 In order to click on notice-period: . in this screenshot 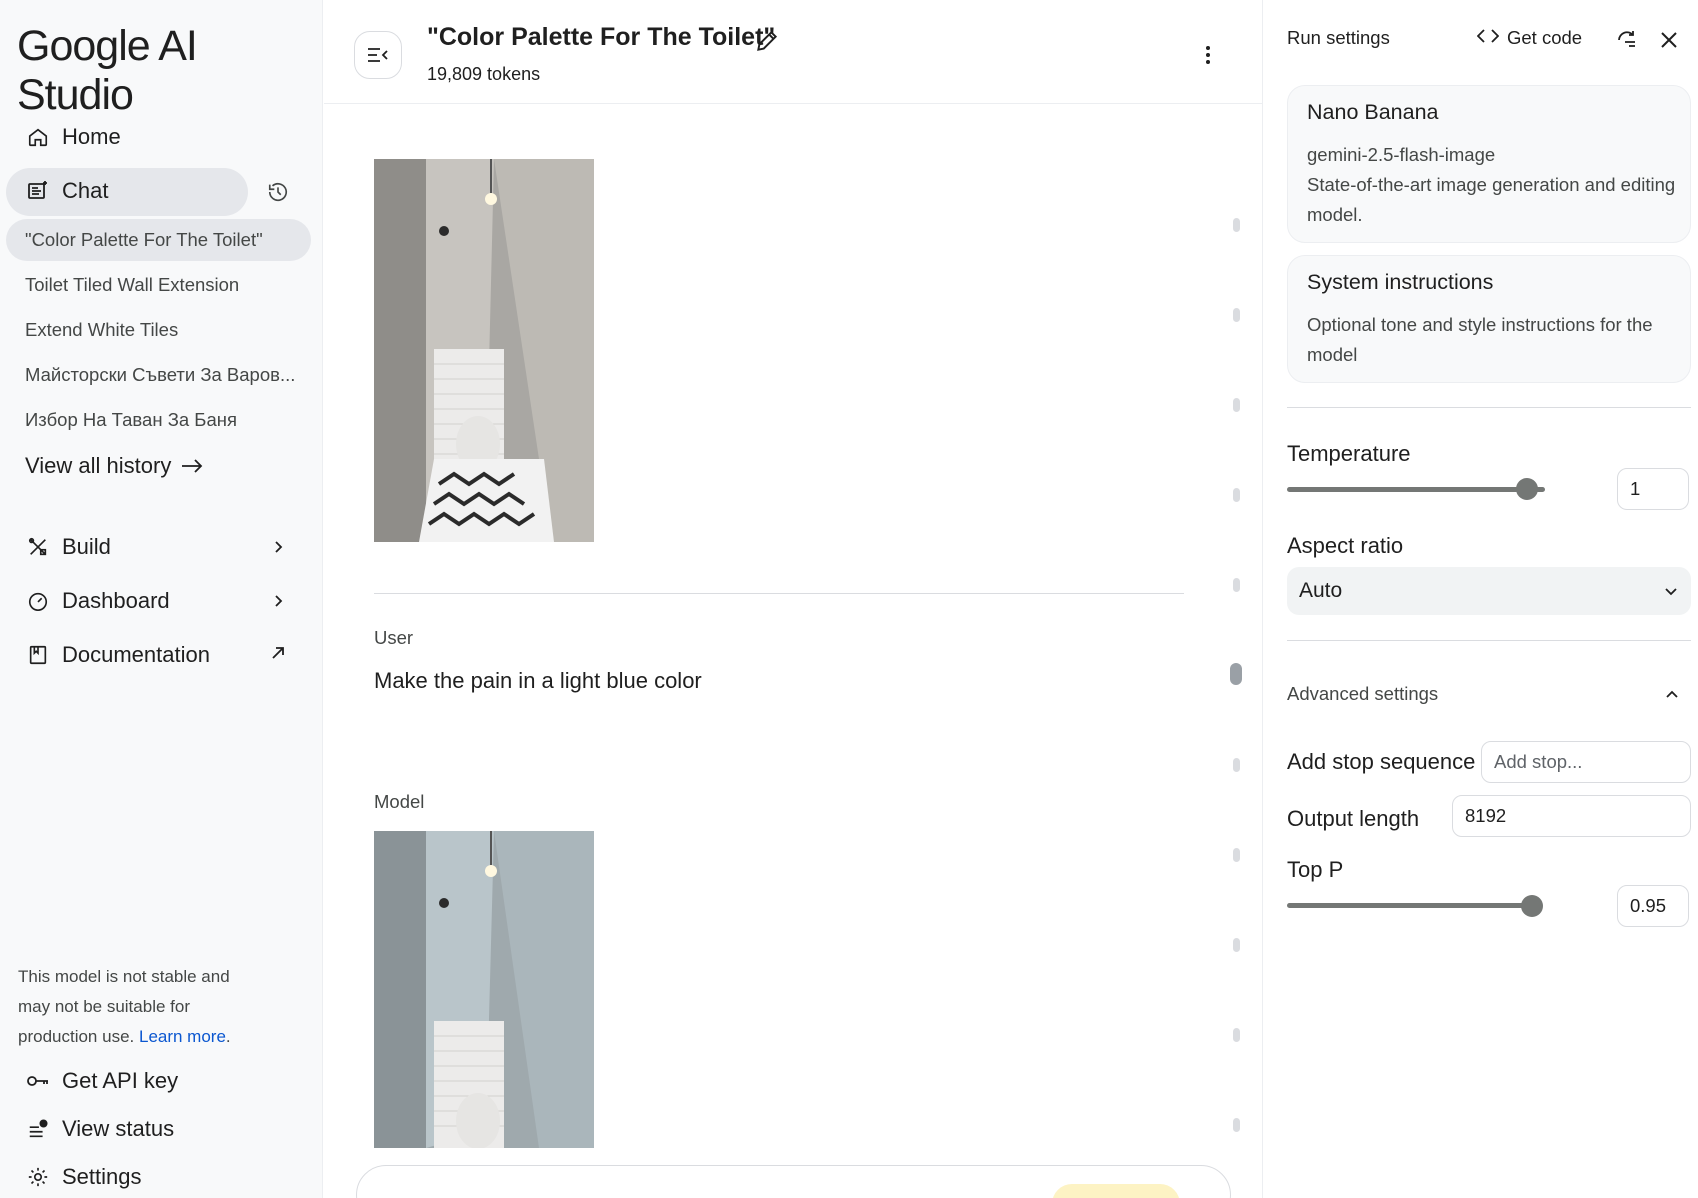, I will do `click(228, 1036)`.